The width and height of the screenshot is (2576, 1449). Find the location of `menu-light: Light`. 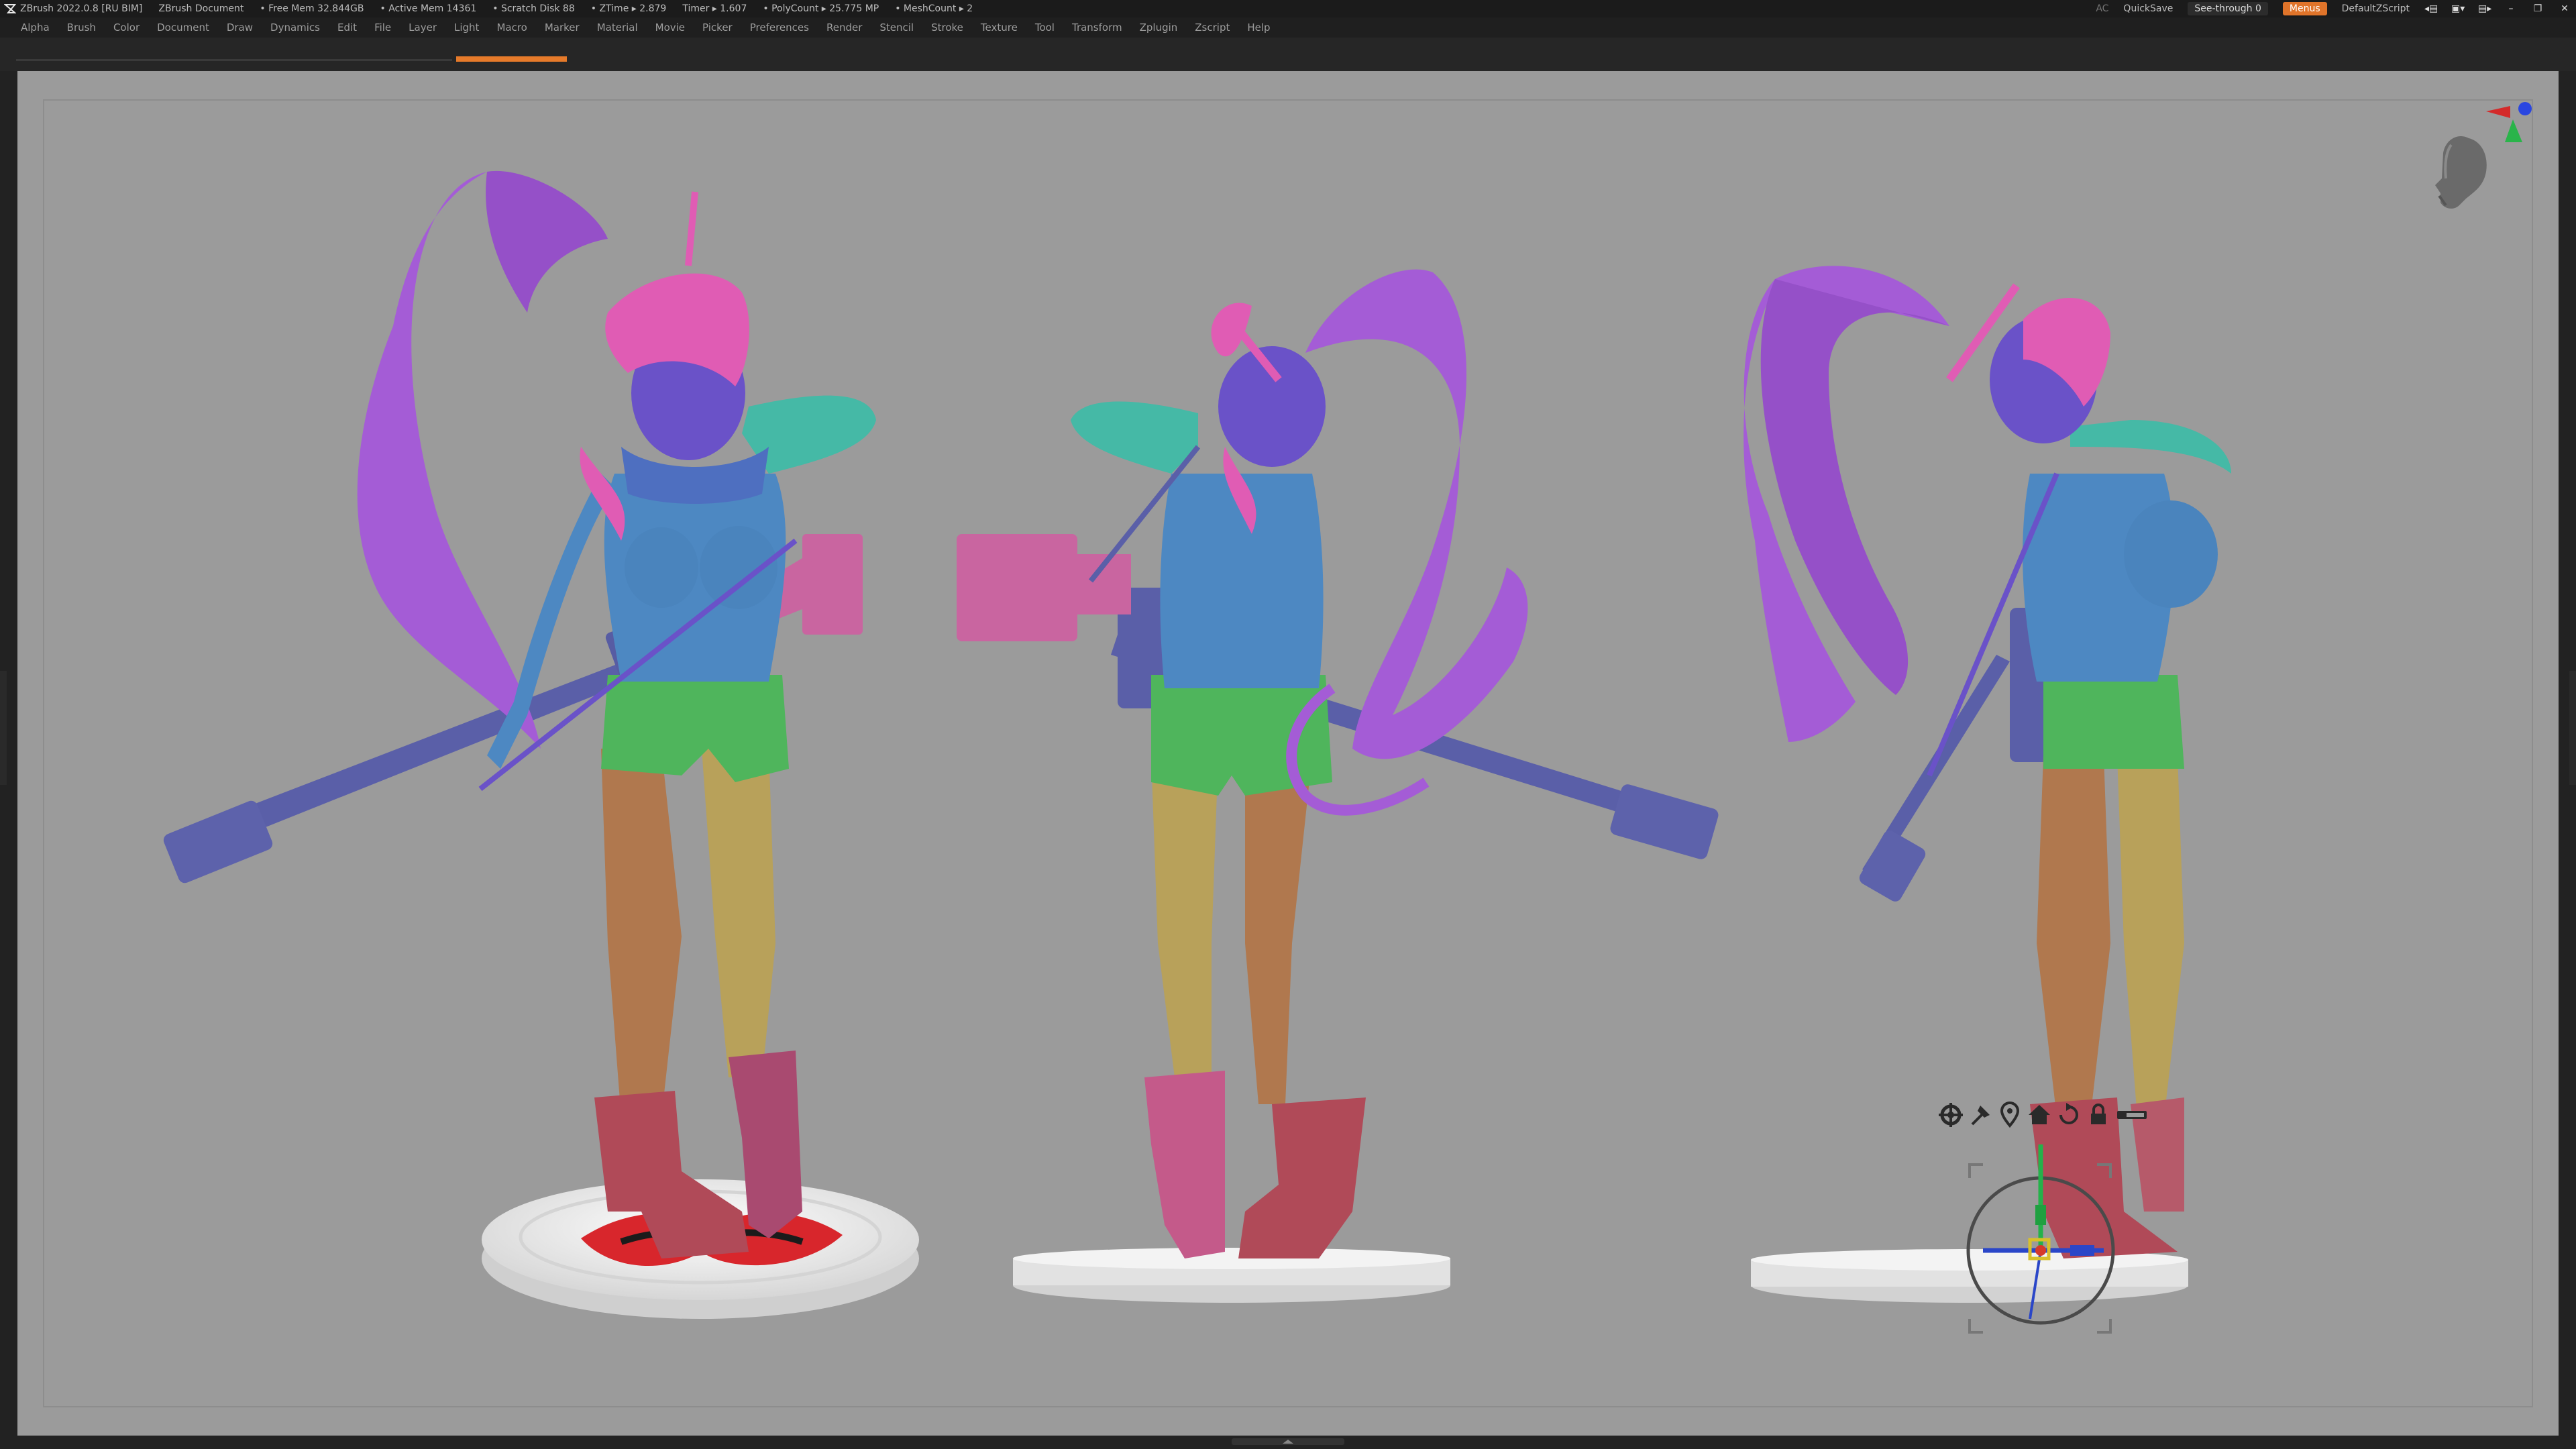

menu-light: Light is located at coordinates (466, 27).